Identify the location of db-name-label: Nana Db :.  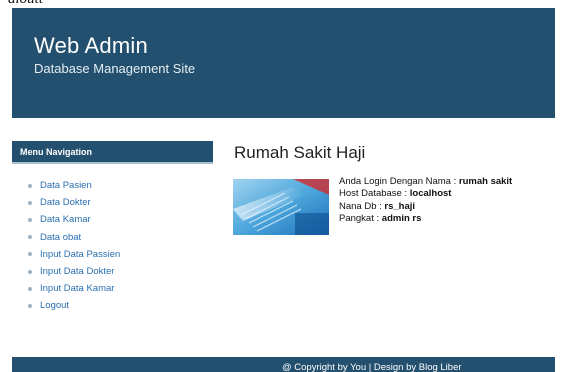
(362, 206).